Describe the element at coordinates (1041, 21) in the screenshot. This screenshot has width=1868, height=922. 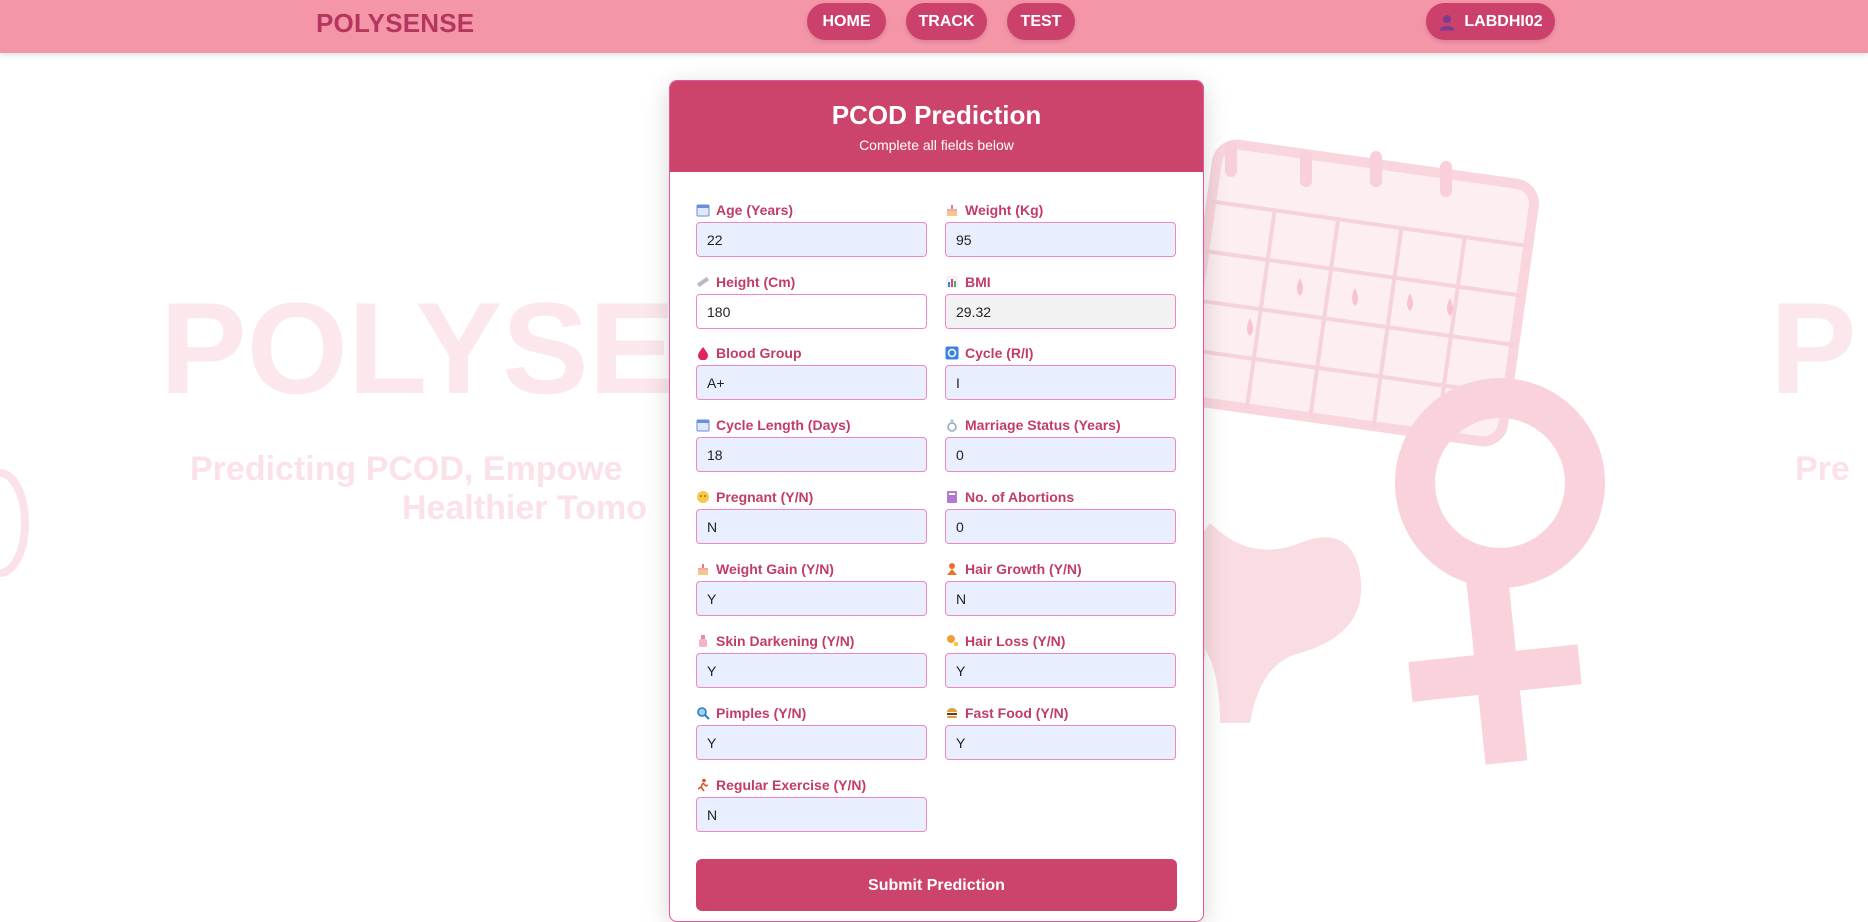
I see `nav-test-link: TEST` at that location.